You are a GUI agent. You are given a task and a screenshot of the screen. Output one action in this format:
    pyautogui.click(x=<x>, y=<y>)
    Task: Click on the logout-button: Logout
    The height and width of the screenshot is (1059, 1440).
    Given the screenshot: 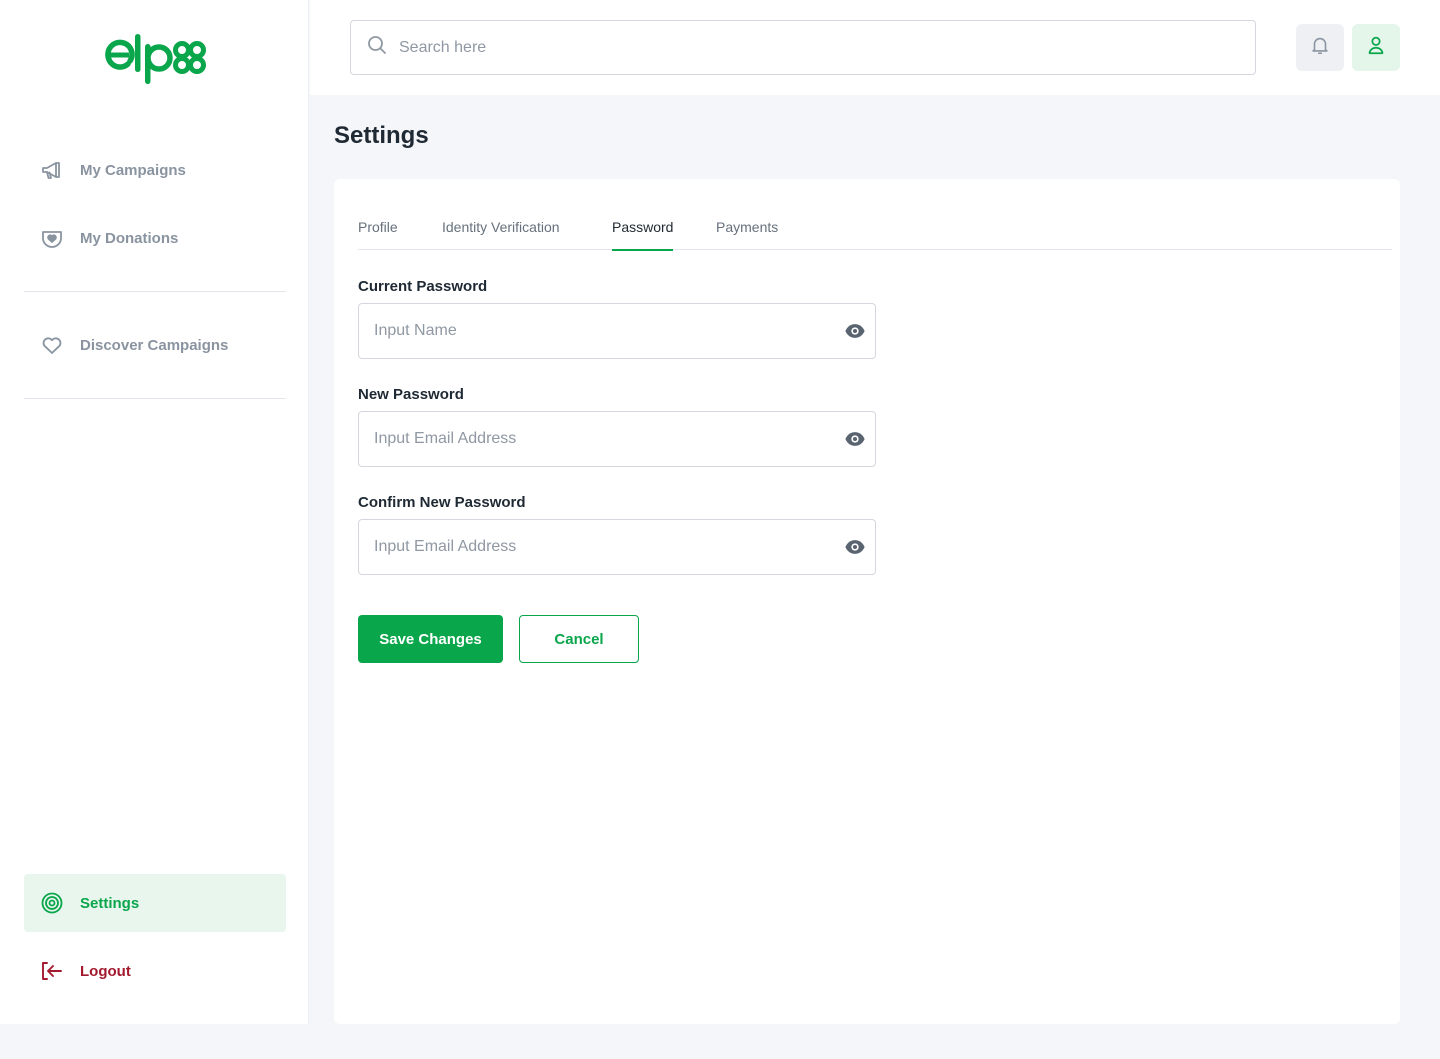 What is the action you would take?
    pyautogui.click(x=155, y=971)
    